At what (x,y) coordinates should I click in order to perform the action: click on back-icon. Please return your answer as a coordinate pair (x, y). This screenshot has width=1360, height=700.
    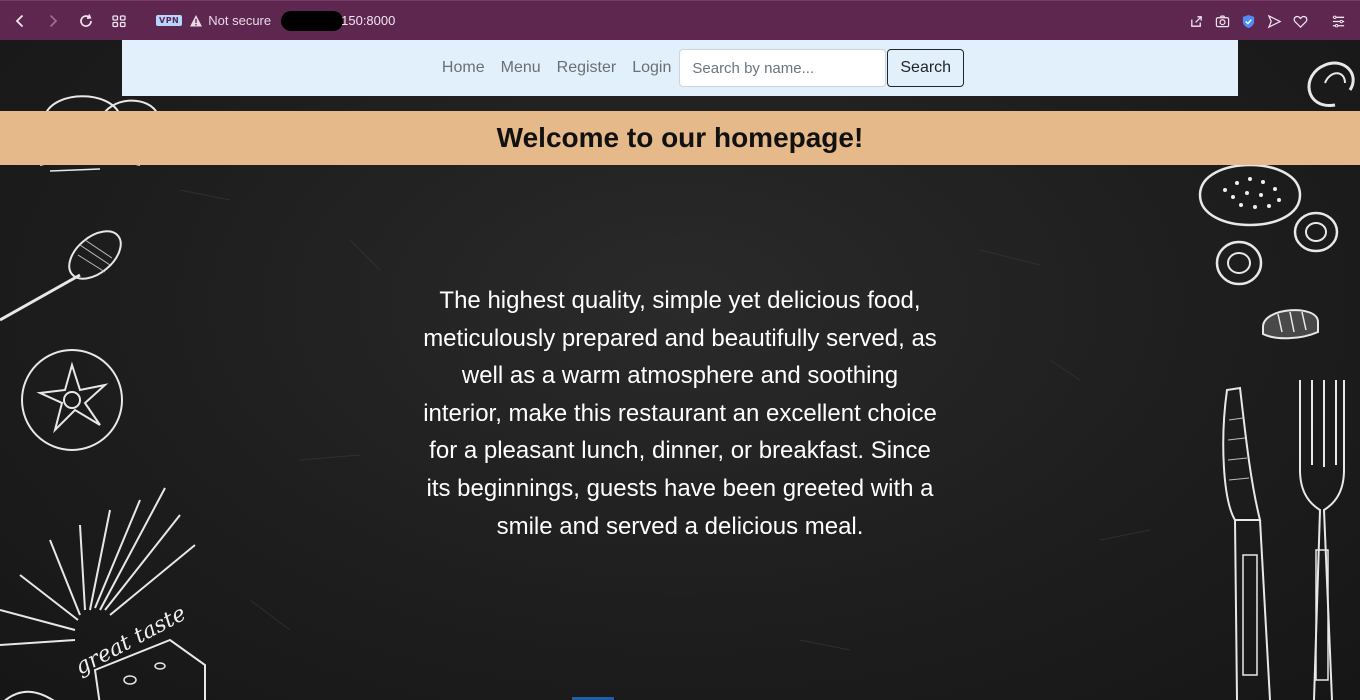
    Looking at the image, I should click on (20, 21).